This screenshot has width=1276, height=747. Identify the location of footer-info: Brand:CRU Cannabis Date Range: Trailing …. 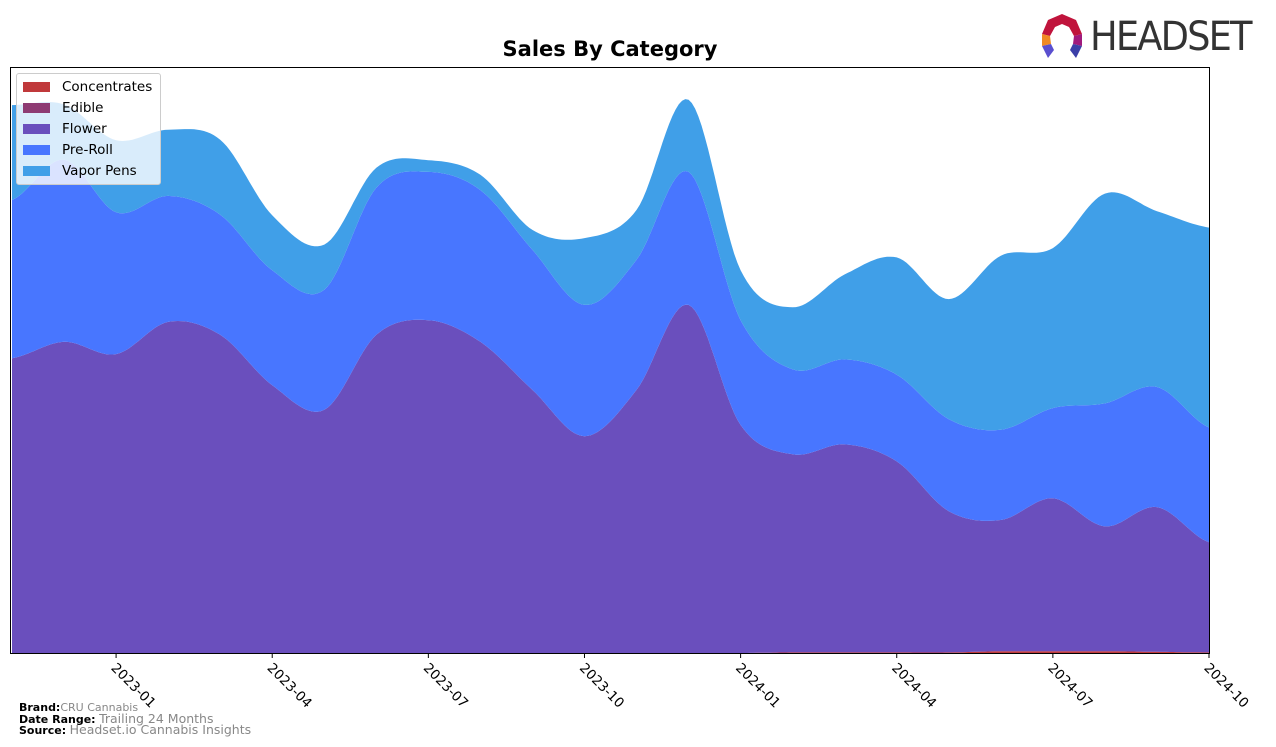
(135, 719).